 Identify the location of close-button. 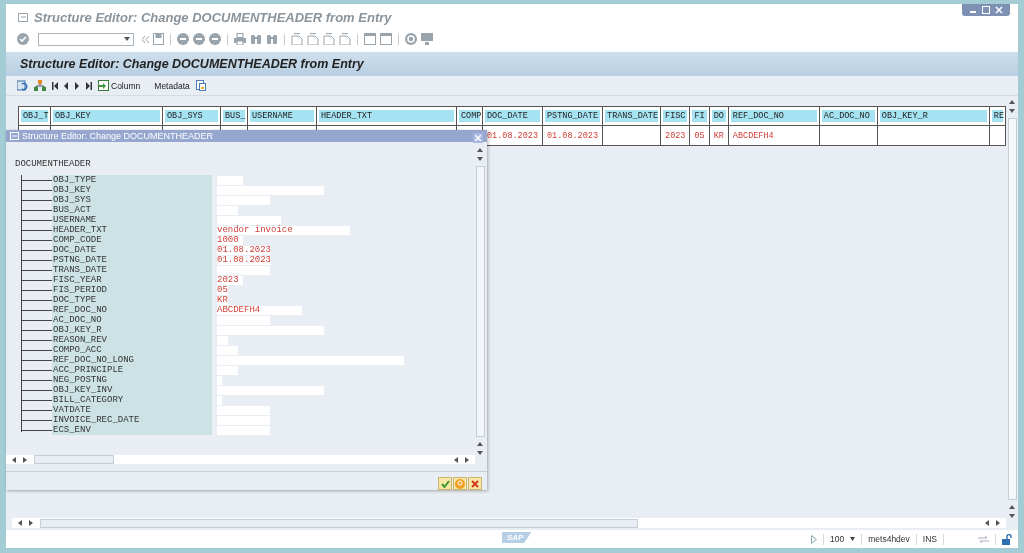
(478, 138).